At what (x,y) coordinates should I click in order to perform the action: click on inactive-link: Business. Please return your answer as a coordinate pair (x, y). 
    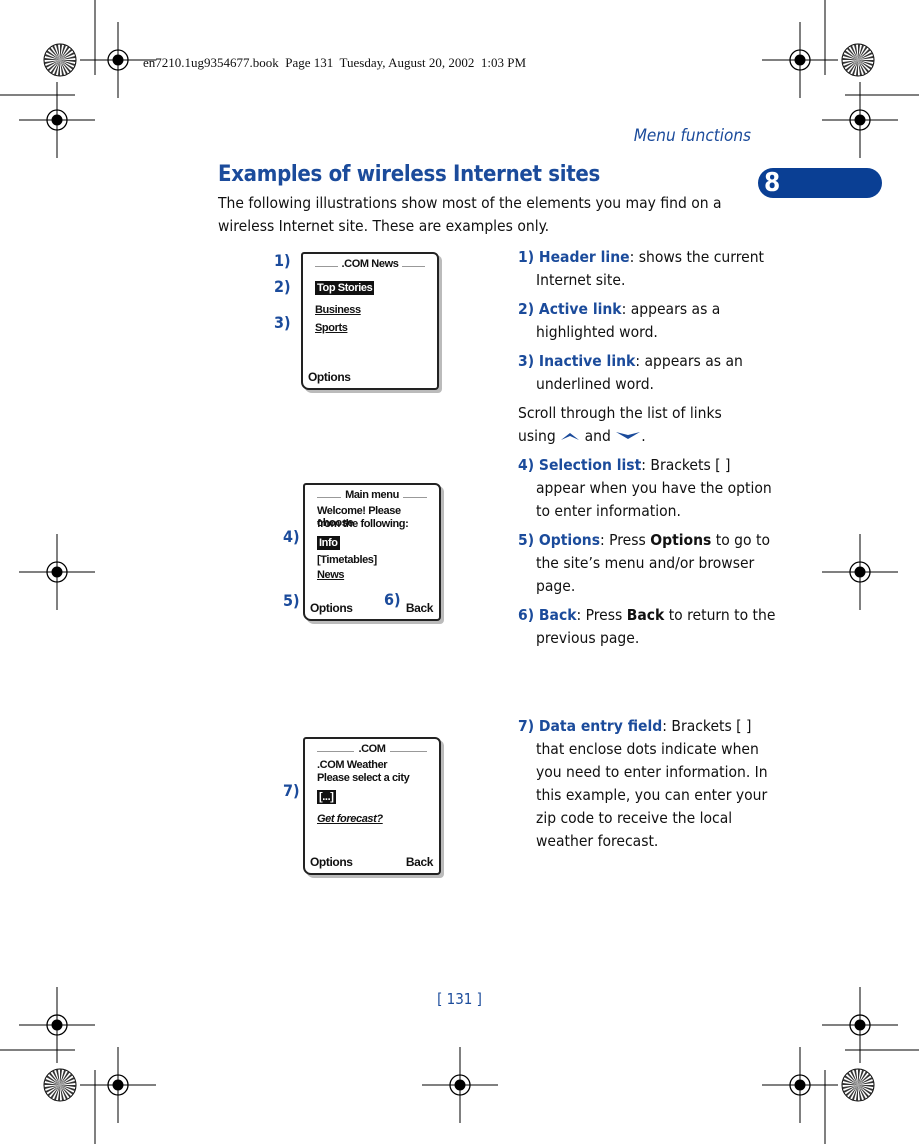
    Looking at the image, I should click on (338, 310).